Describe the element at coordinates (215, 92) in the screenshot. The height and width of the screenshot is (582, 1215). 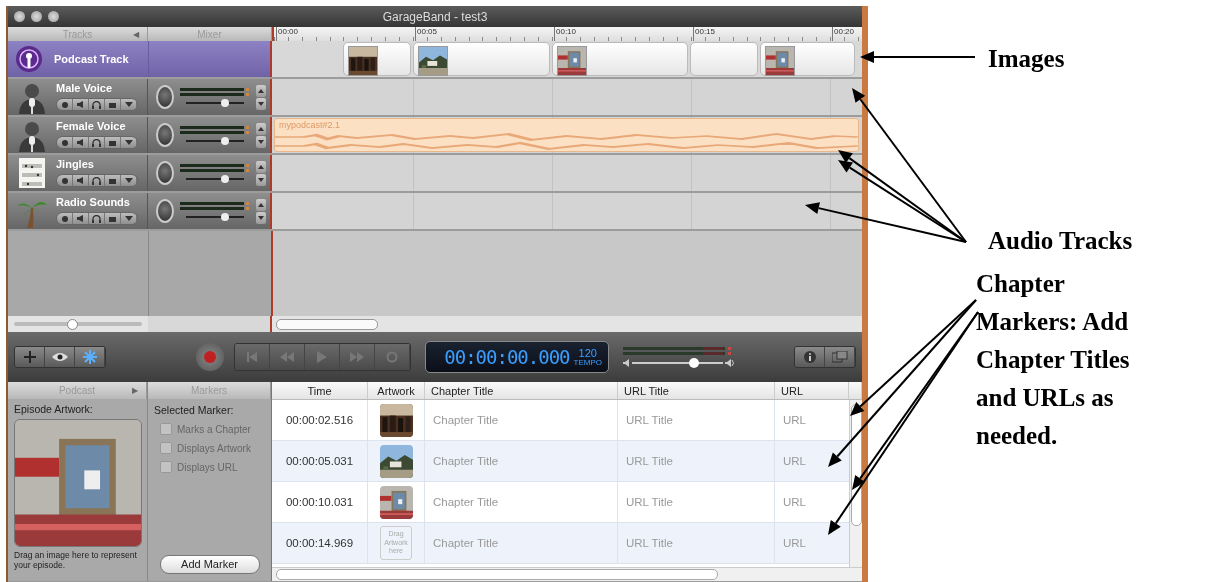
I see `level-meter` at that location.